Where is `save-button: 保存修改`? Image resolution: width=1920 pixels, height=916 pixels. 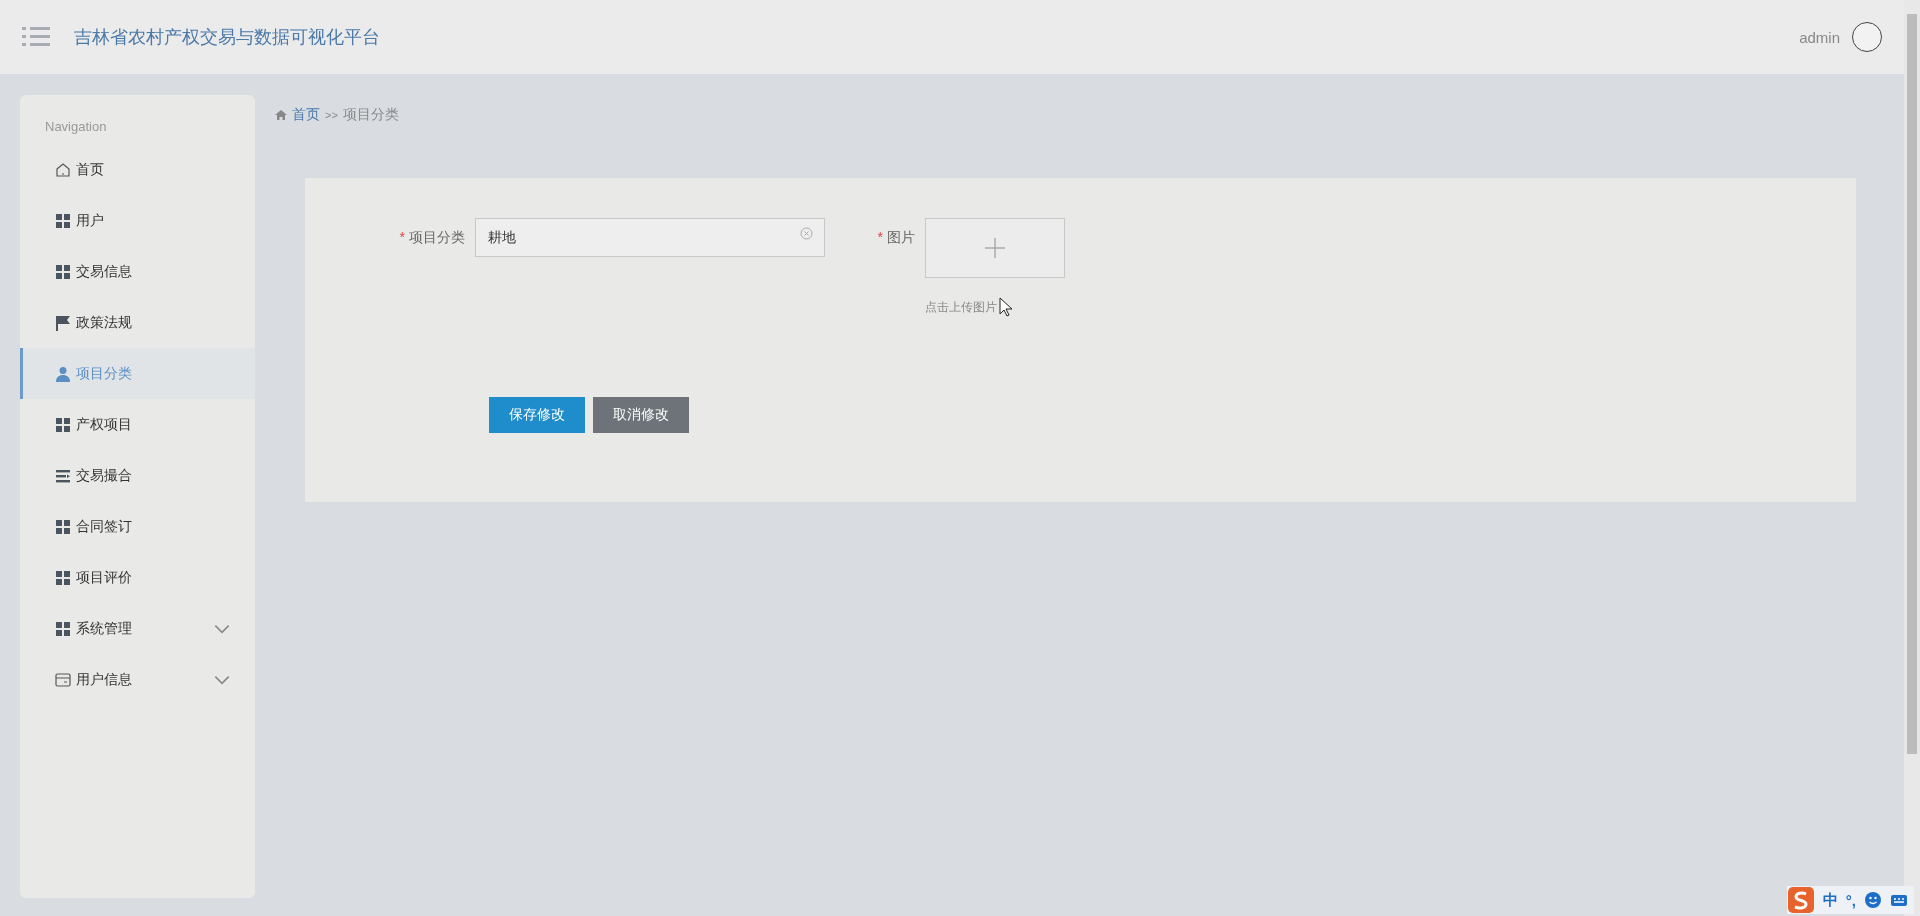 save-button: 保存修改 is located at coordinates (537, 415).